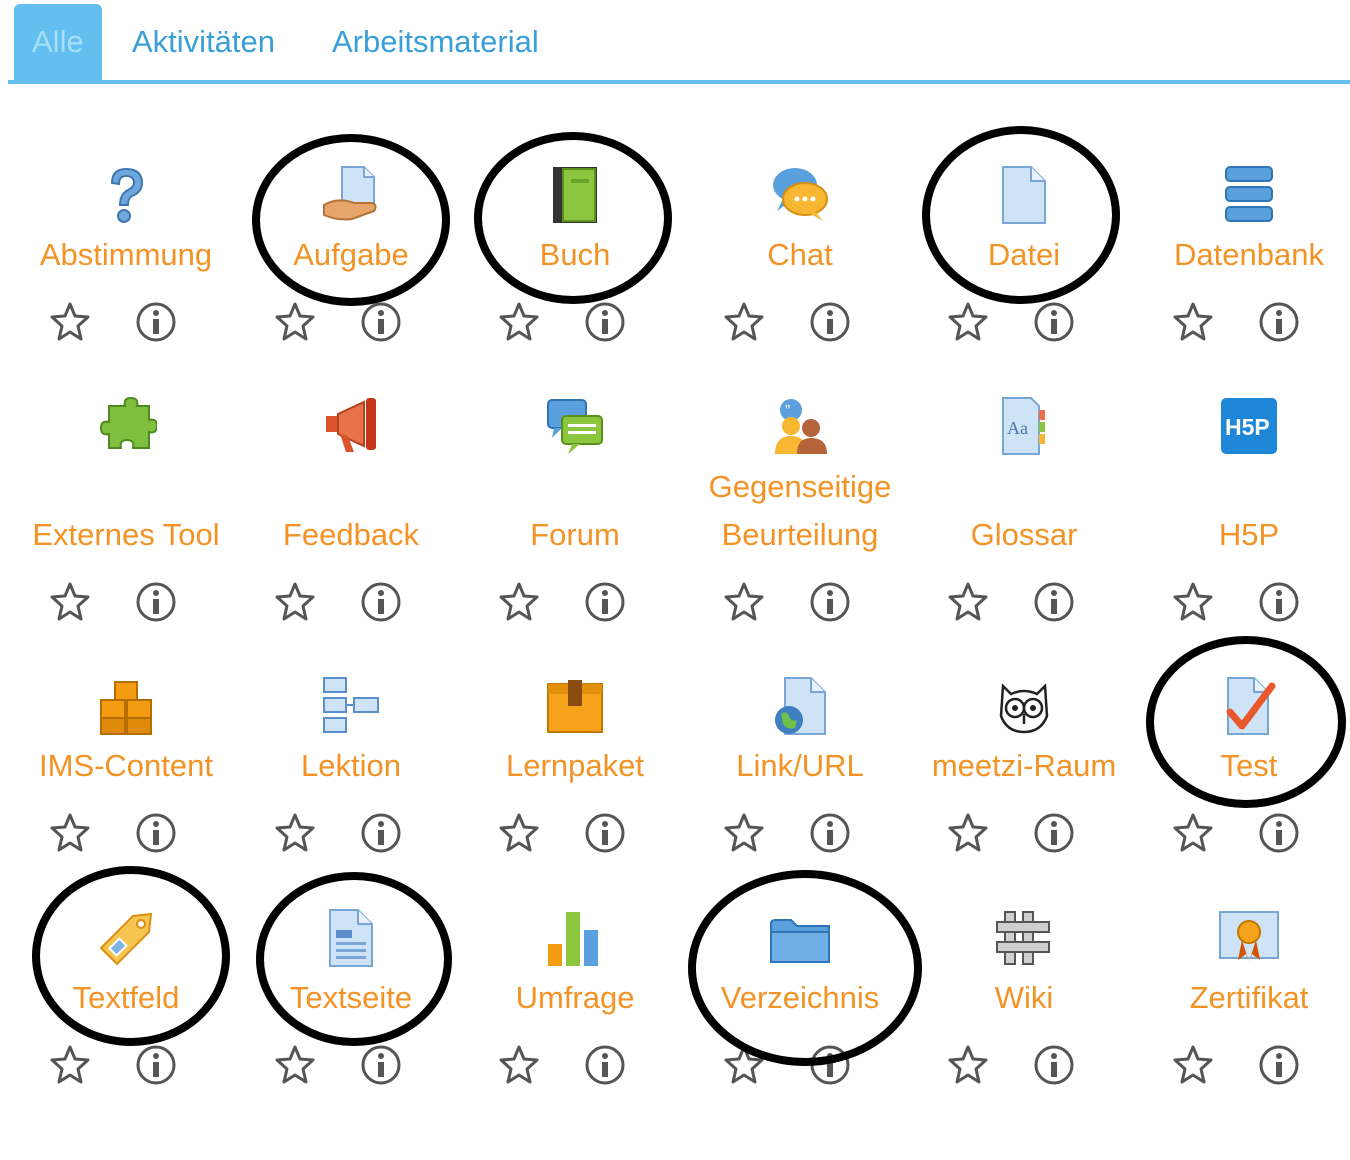 The width and height of the screenshot is (1350, 1160). I want to click on book-icon, so click(575, 195).